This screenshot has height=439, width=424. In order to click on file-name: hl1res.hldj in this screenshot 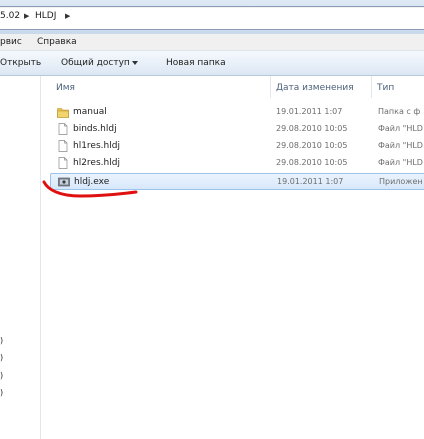, I will do `click(96, 146)`.